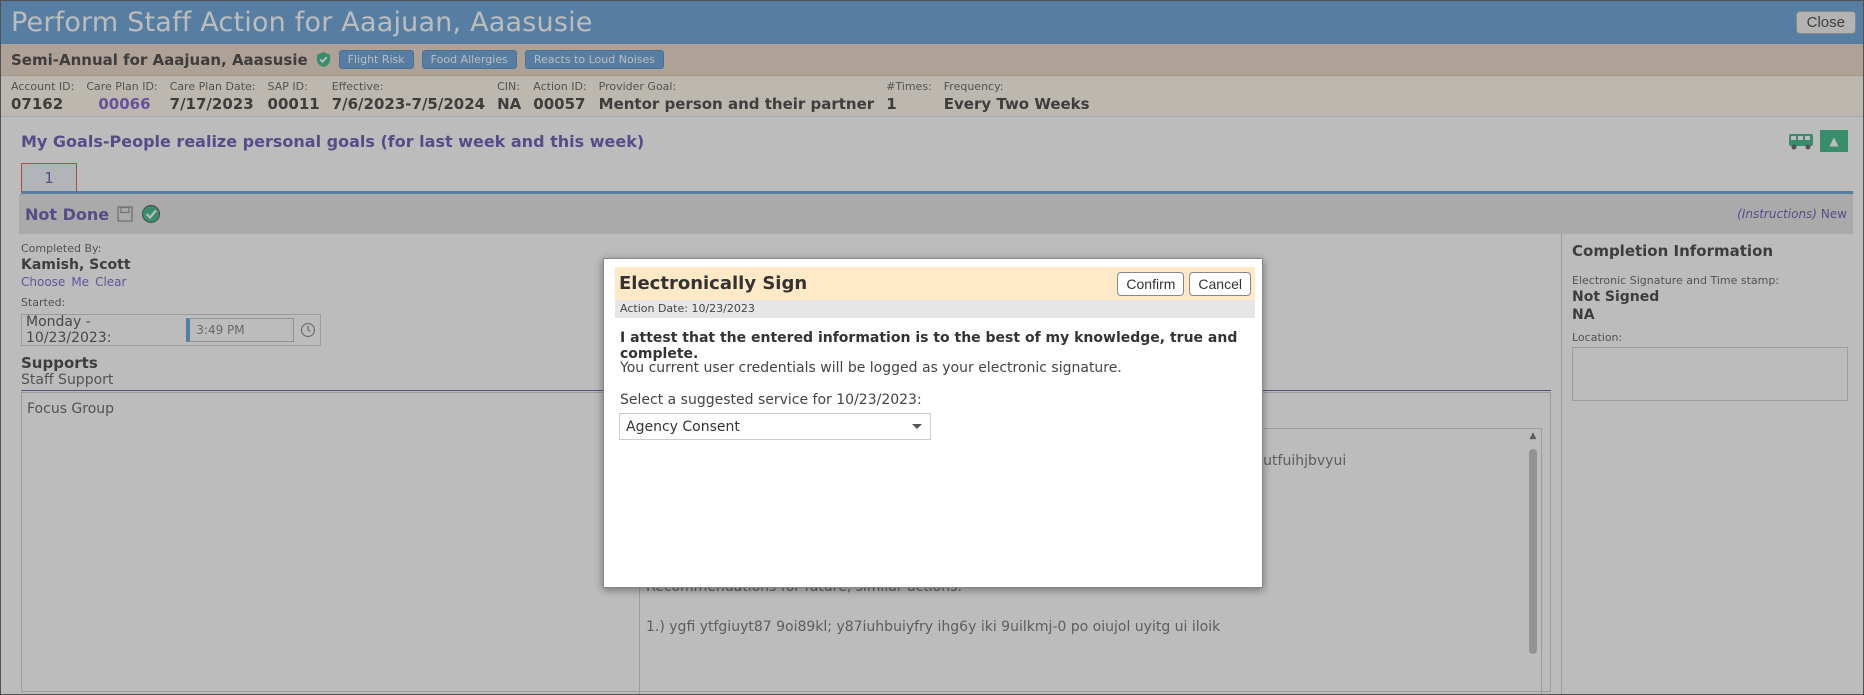 The image size is (1864, 695). What do you see at coordinates (935, 283) in the screenshot?
I see `dialog-header: Electronically Sign Confirm Cancel` at bounding box center [935, 283].